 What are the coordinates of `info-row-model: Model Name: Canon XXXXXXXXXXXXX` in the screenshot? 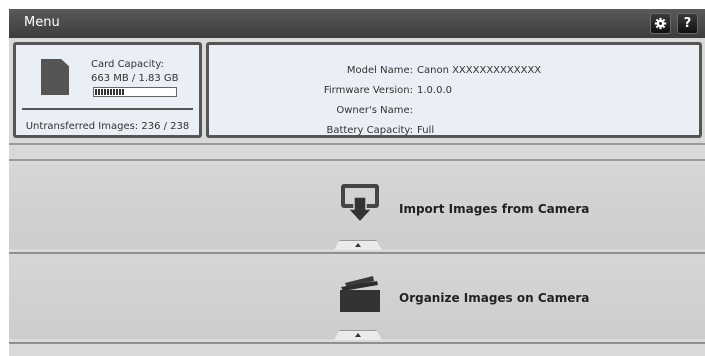 It's located at (454, 72).